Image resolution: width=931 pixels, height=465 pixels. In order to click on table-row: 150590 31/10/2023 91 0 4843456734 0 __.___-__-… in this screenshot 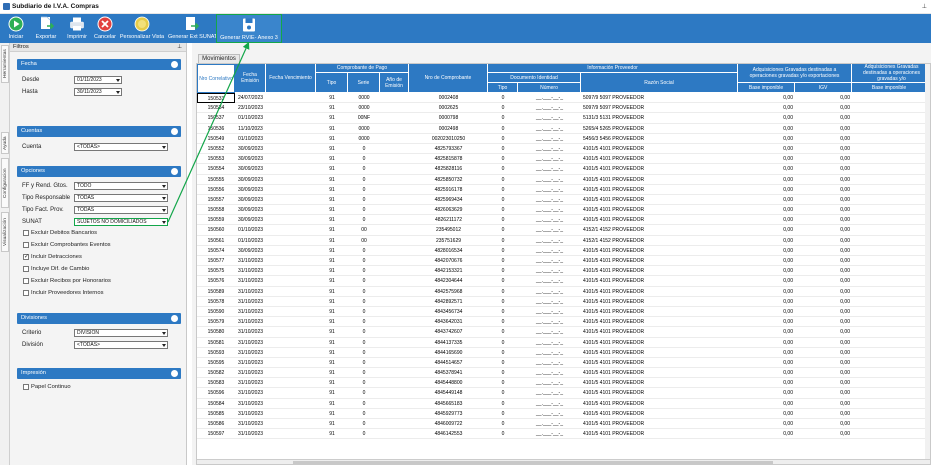, I will do `click(563, 312)`.